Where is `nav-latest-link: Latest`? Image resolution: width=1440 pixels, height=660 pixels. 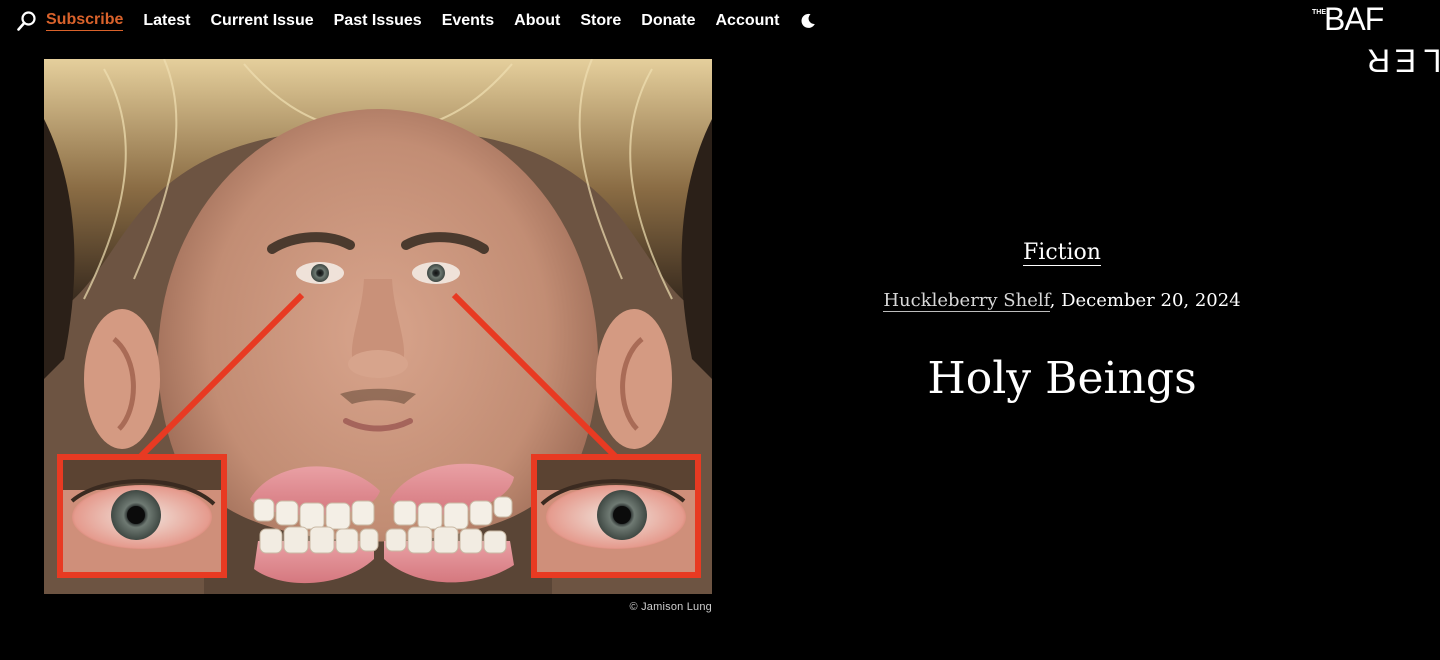 nav-latest-link: Latest is located at coordinates (166, 21).